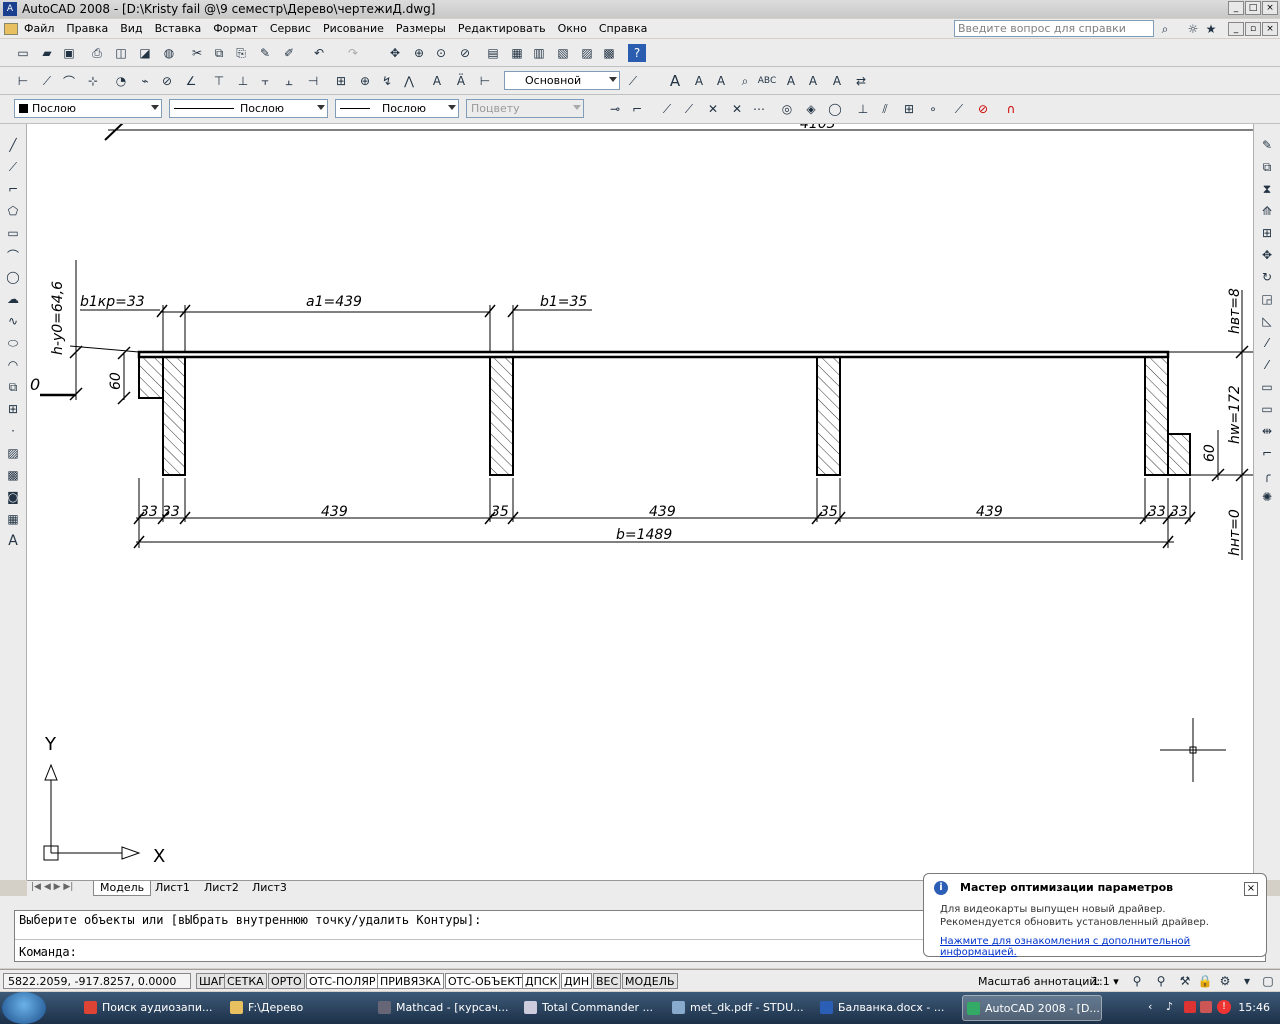 The height and width of the screenshot is (1024, 1280). I want to click on doc-close-button: ×, so click(1270, 29).